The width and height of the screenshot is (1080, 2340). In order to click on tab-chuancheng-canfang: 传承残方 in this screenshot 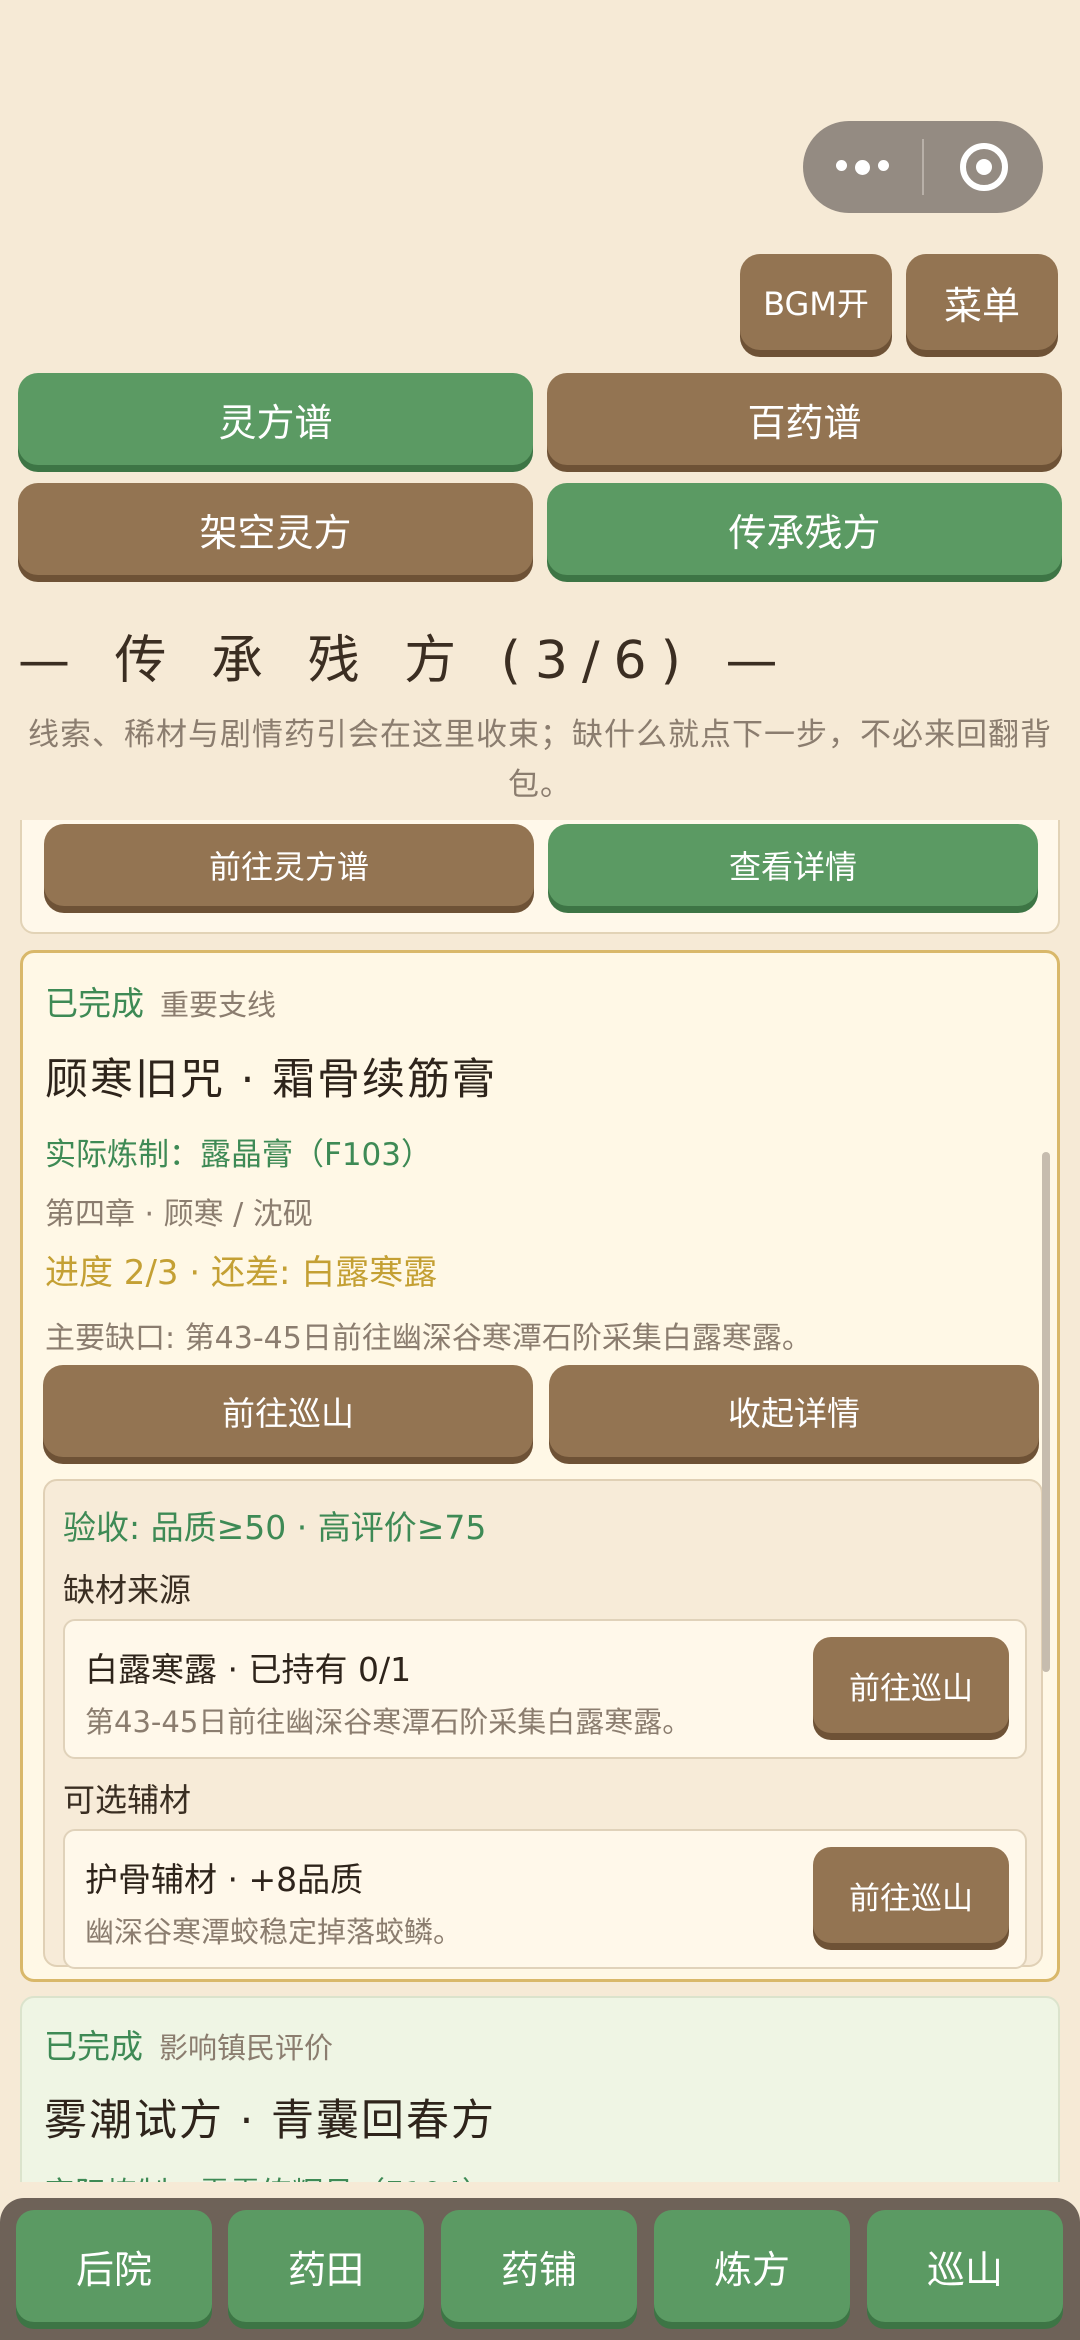, I will do `click(804, 529)`.